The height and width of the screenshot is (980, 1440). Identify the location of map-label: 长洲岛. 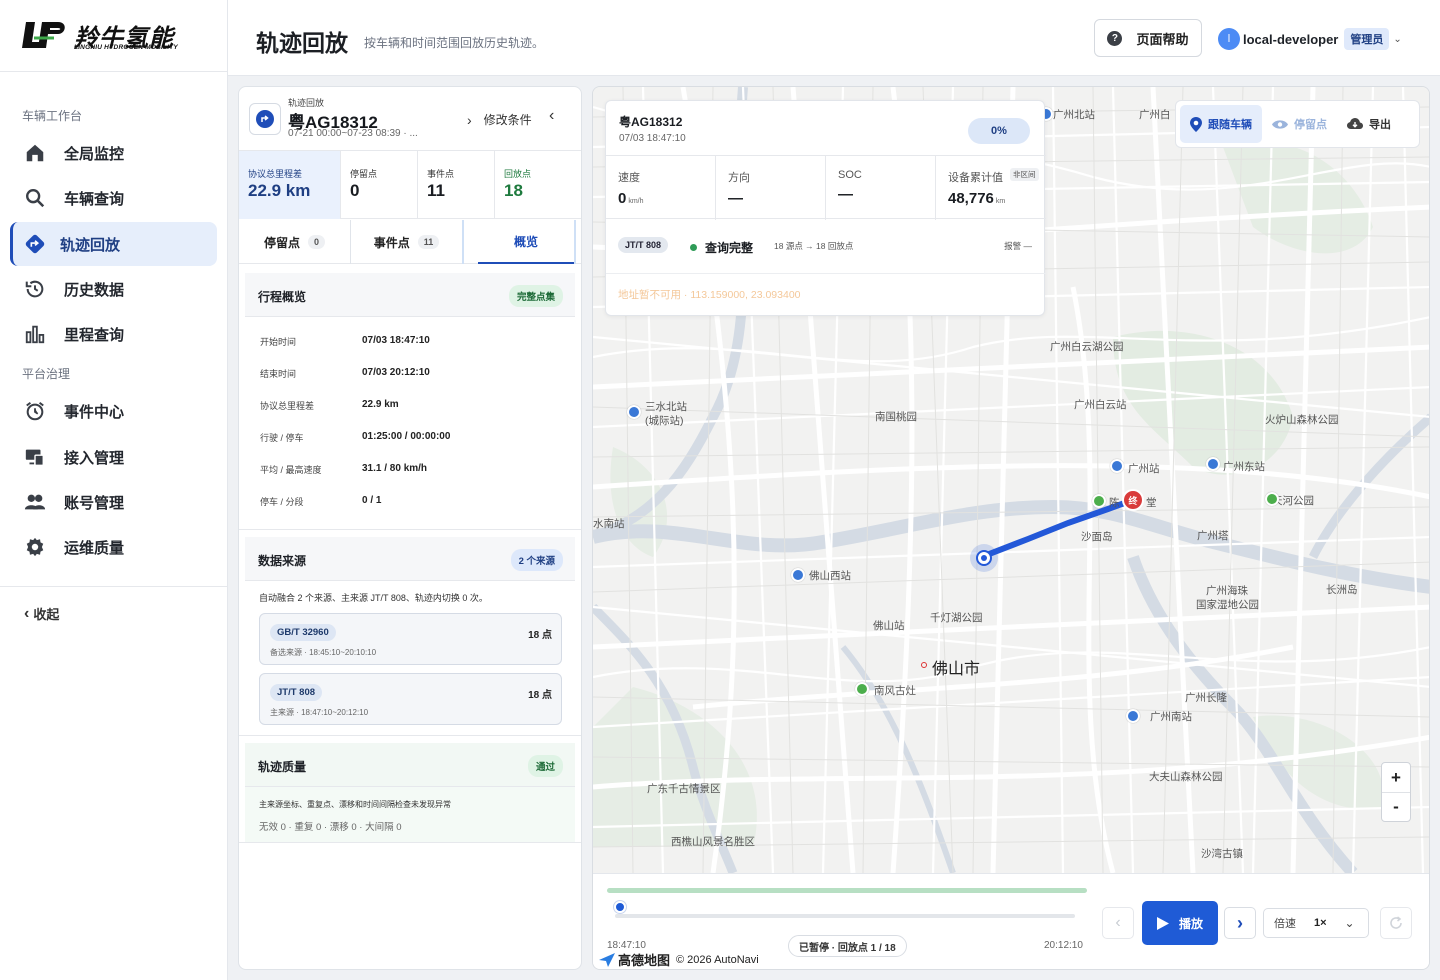
(1342, 590).